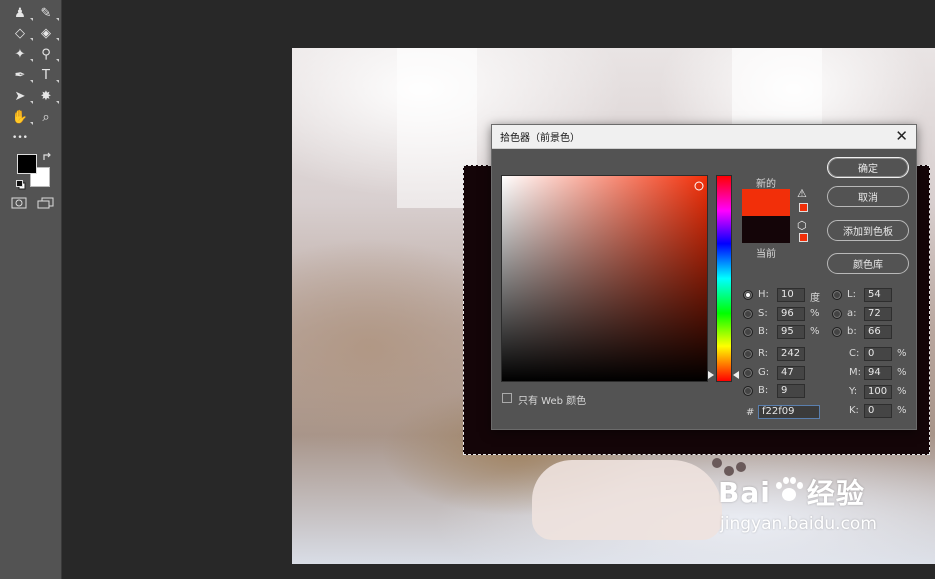 This screenshot has height=579, width=935. I want to click on radio-blue, so click(748, 391).